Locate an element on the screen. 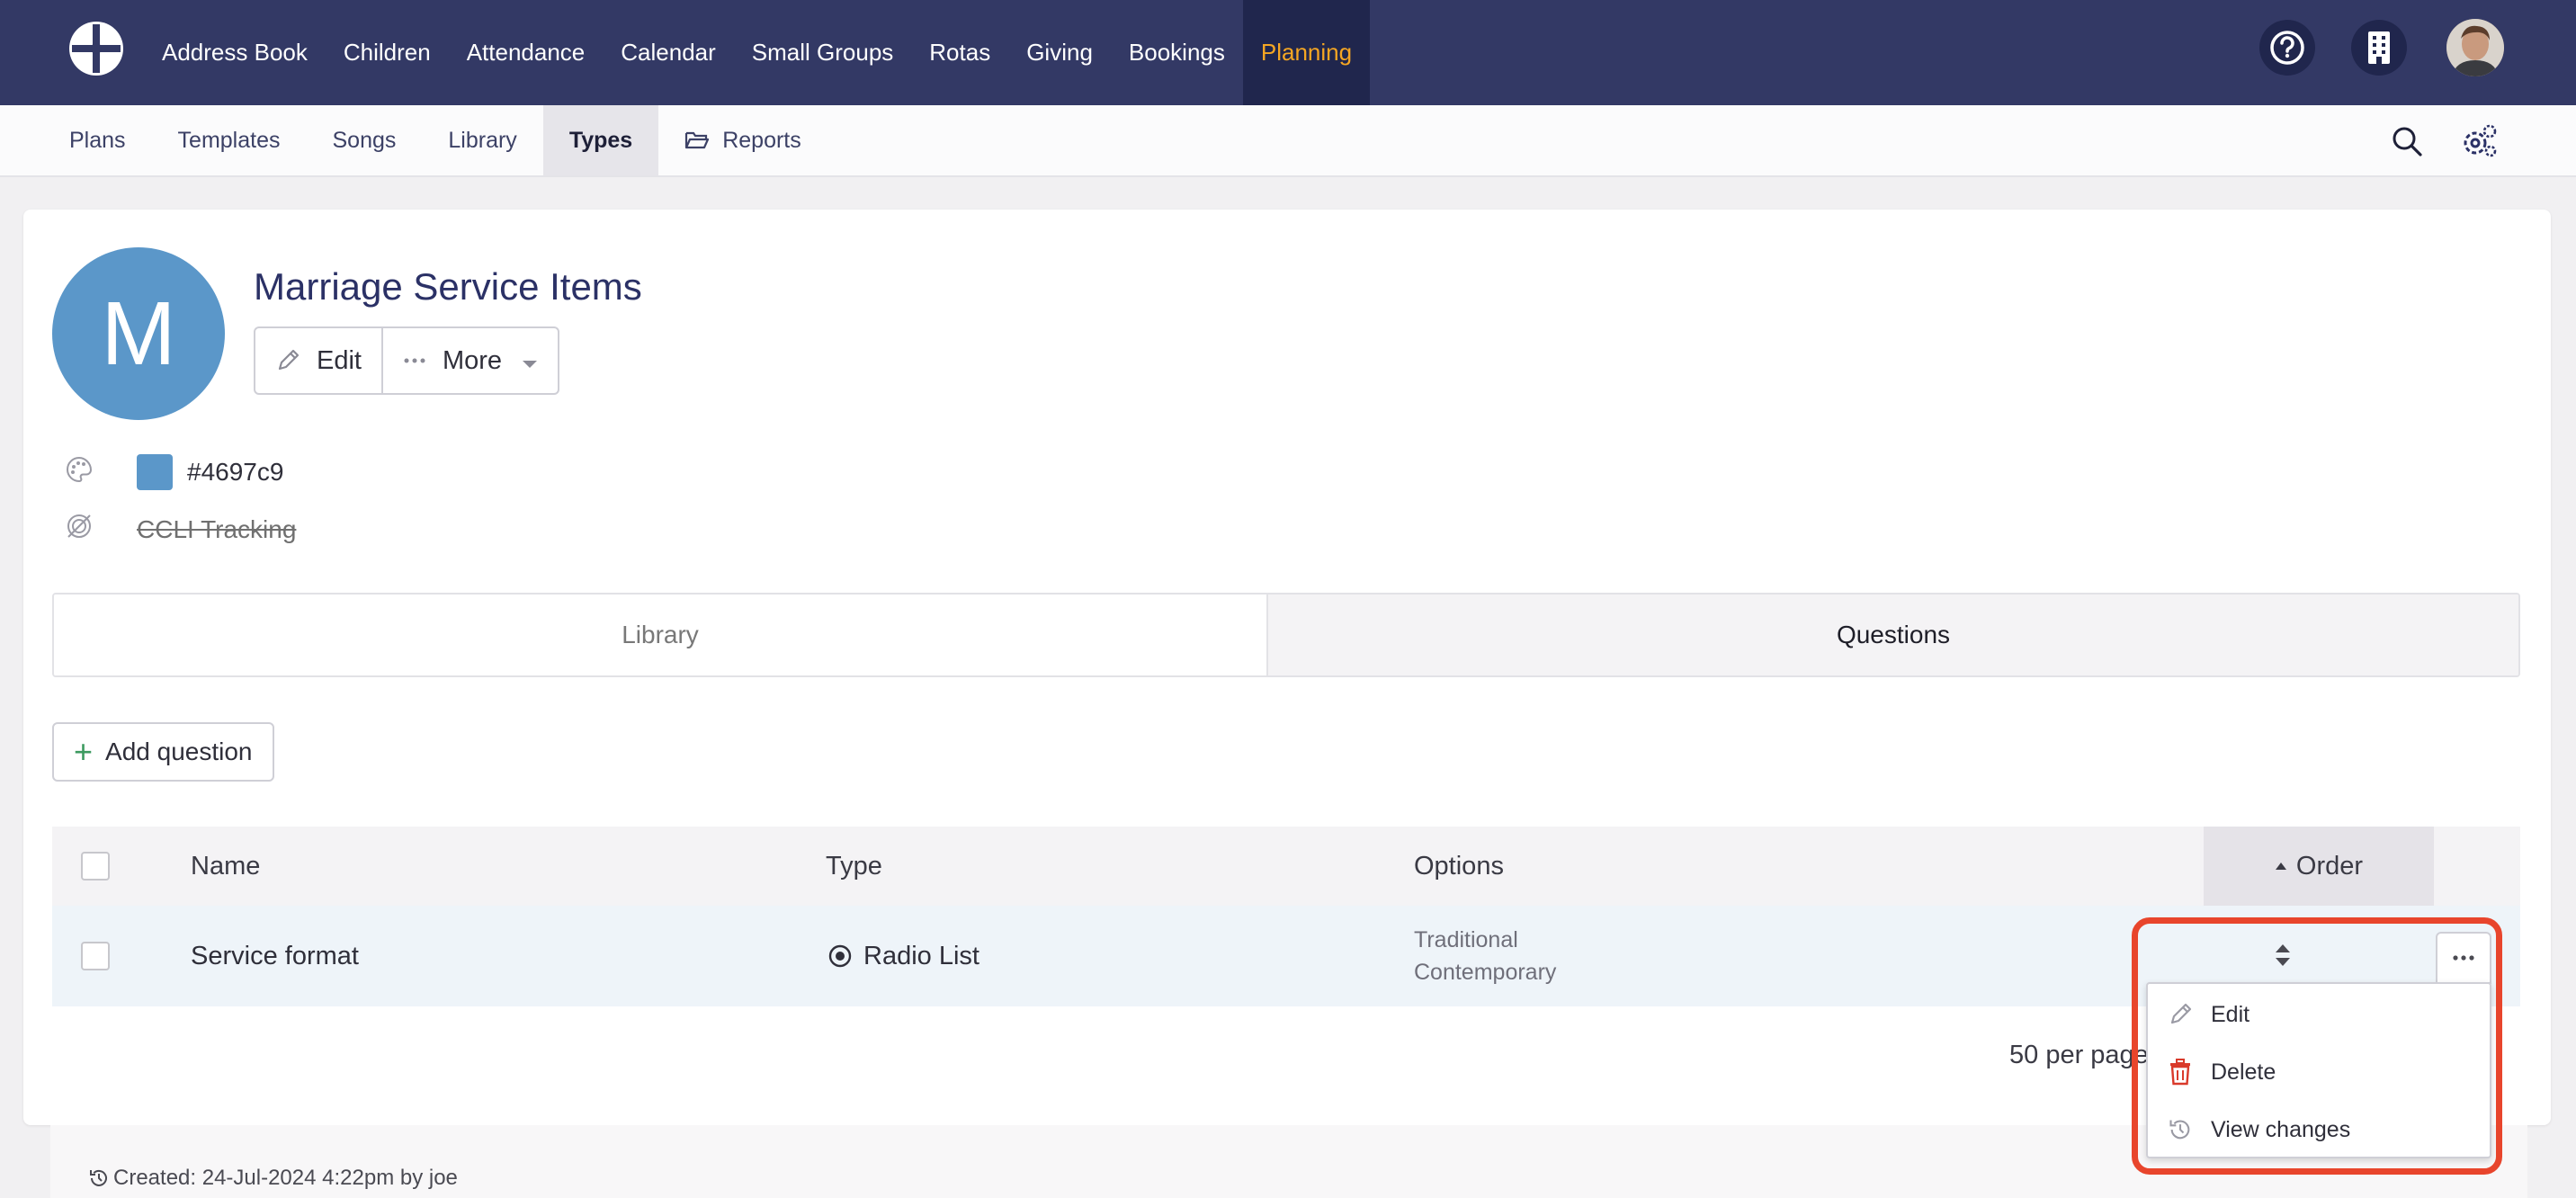  subnav-plans: Plans is located at coordinates (97, 140).